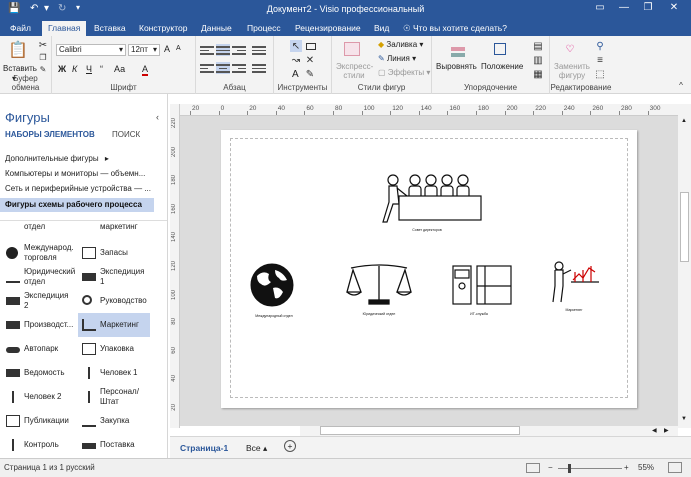  What do you see at coordinates (74, 69) in the screenshot?
I see `italic-button: К` at bounding box center [74, 69].